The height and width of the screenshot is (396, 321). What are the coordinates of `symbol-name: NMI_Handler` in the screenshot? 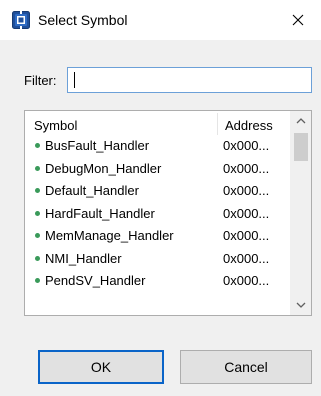 It's located at (83, 258).